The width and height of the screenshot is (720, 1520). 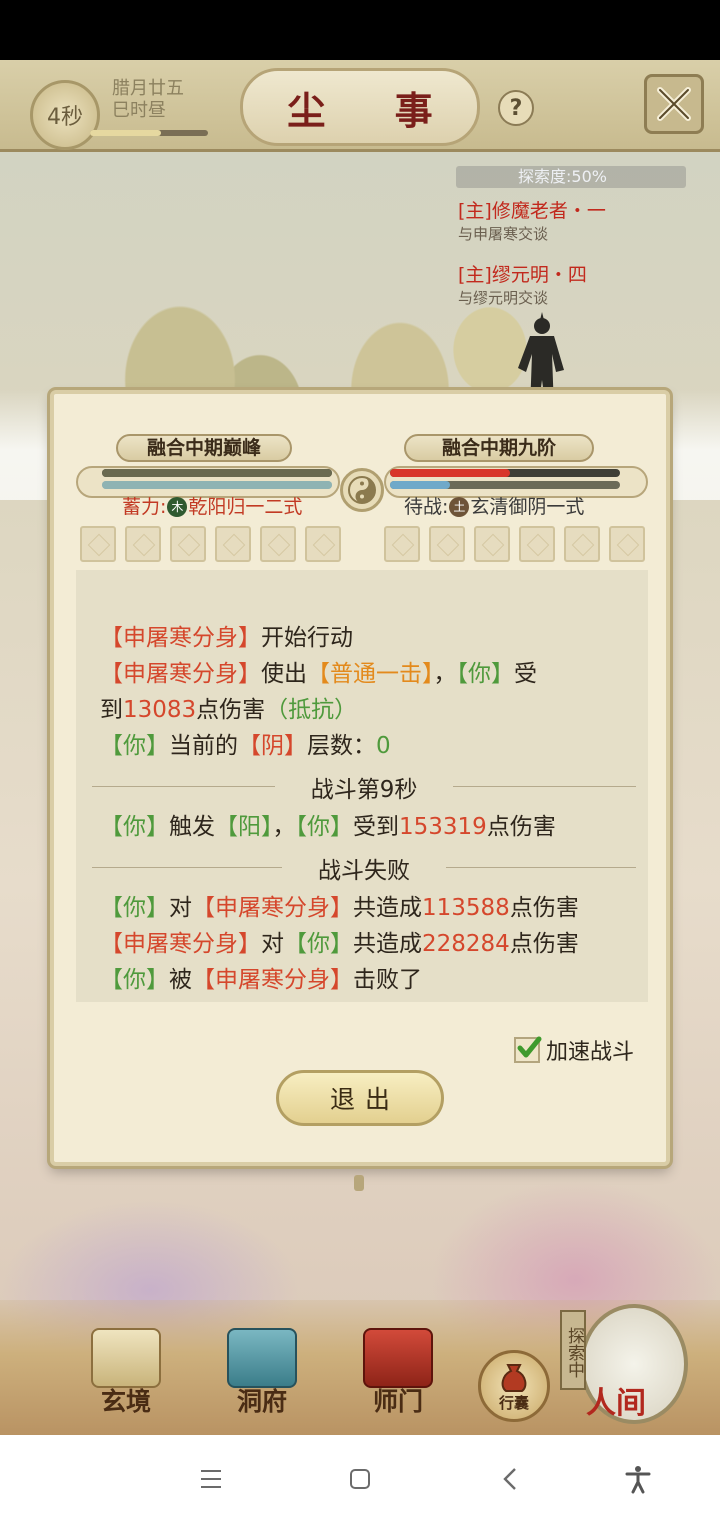 I want to click on speed-checkbox, so click(x=528, y=1049).